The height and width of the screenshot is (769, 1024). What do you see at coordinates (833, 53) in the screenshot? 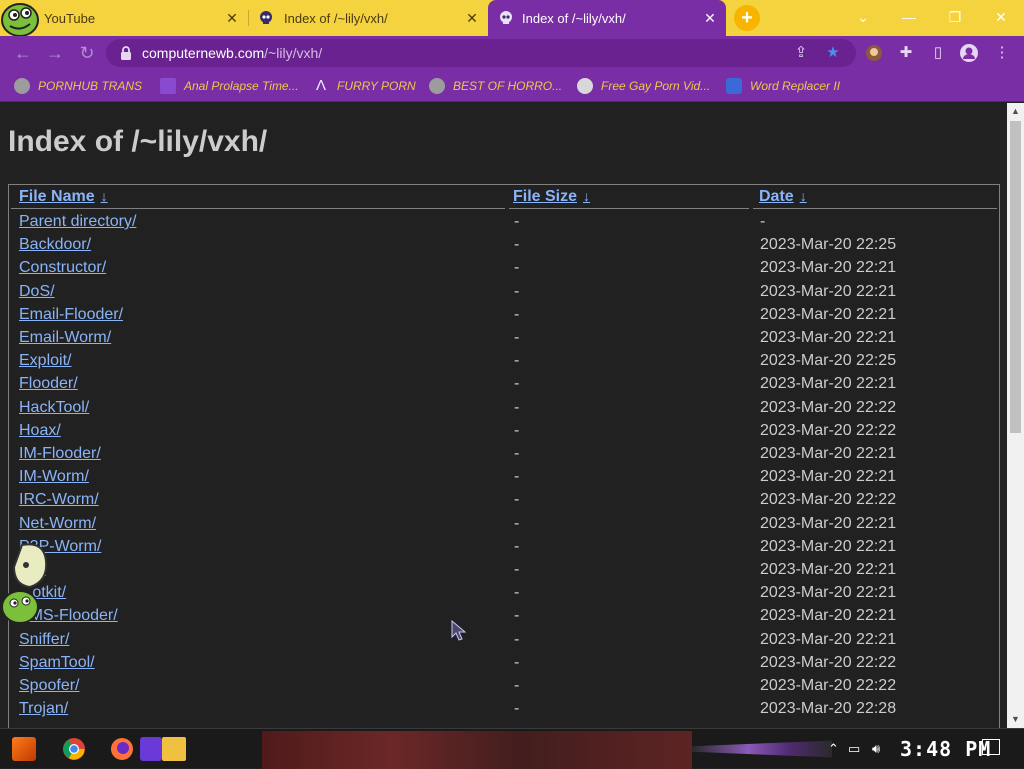
I see `bookmark-star-icon: ★` at bounding box center [833, 53].